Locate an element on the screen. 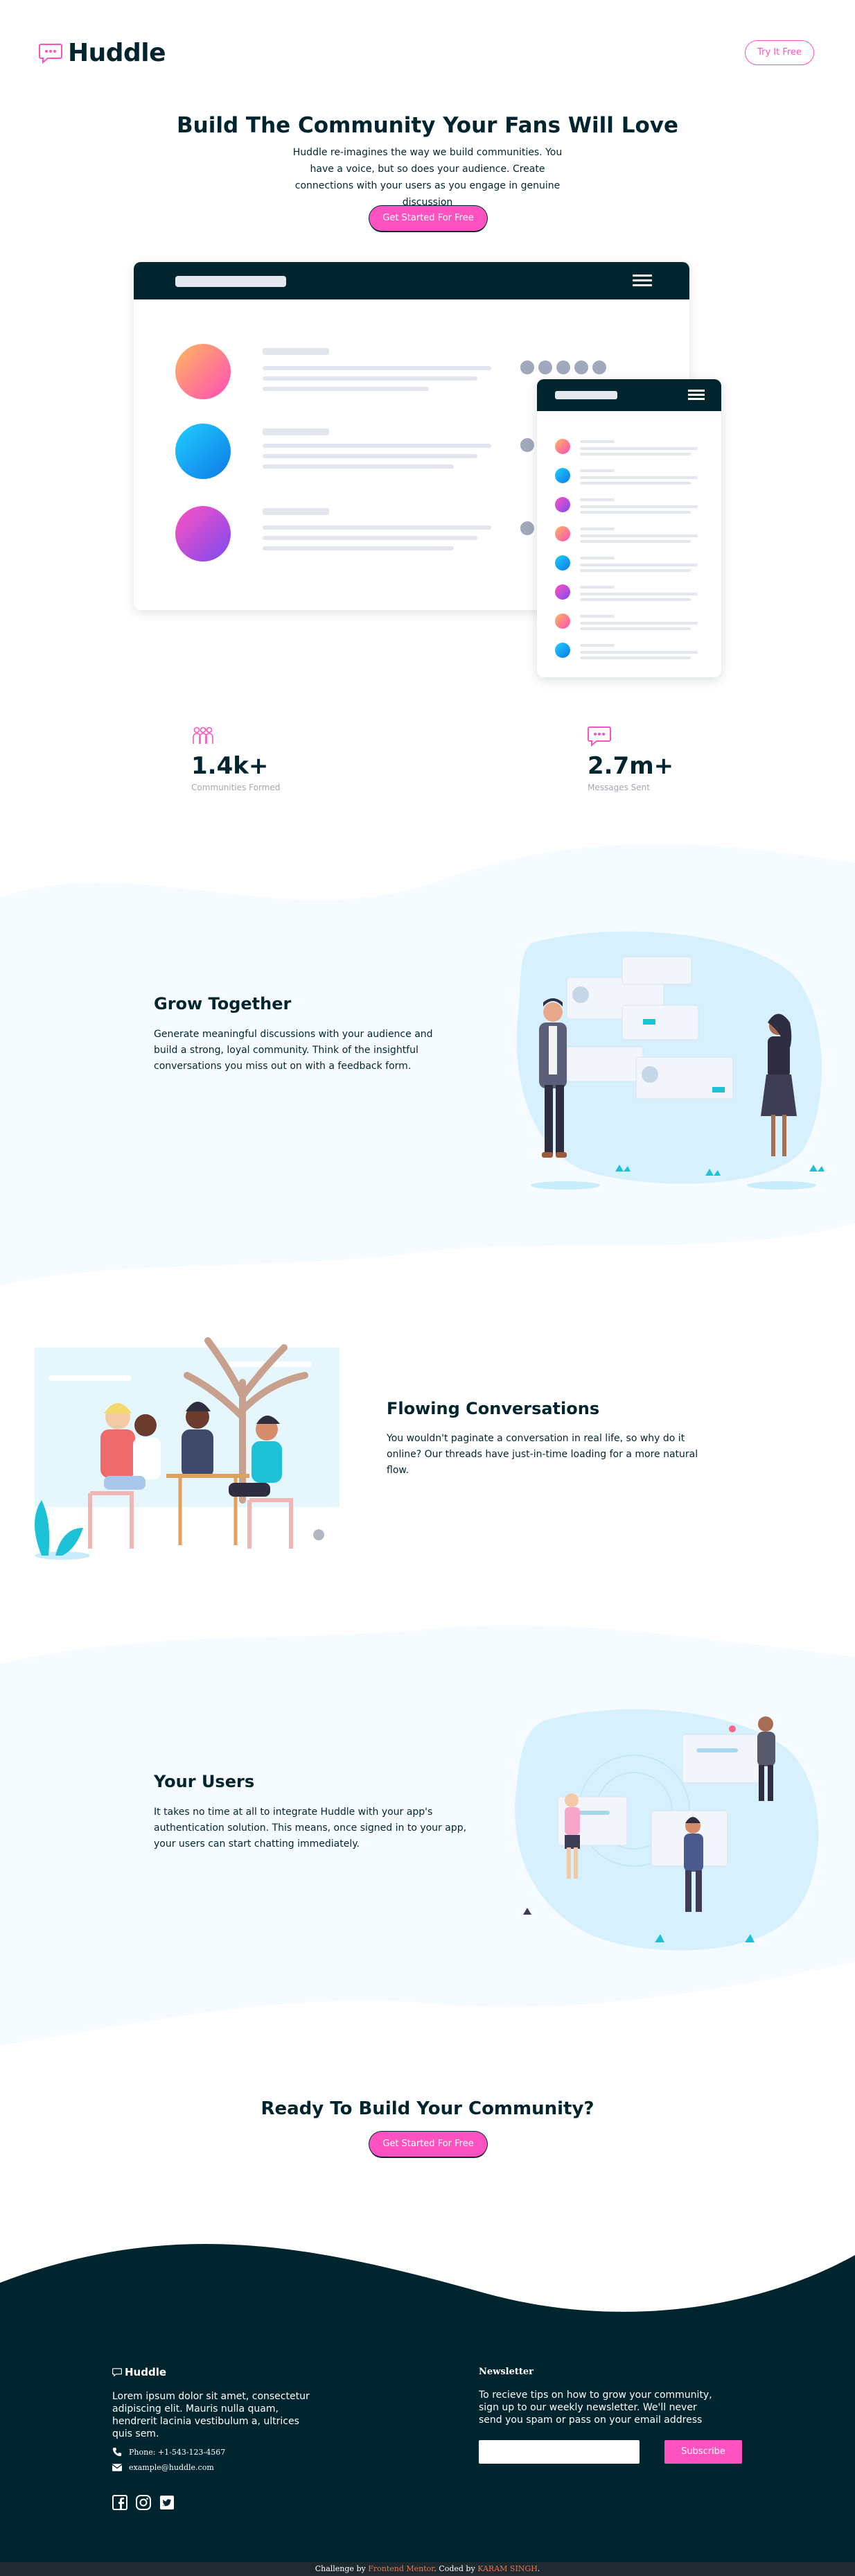 The height and width of the screenshot is (2576, 855). author-link: KARAM SINGH is located at coordinates (507, 2568).